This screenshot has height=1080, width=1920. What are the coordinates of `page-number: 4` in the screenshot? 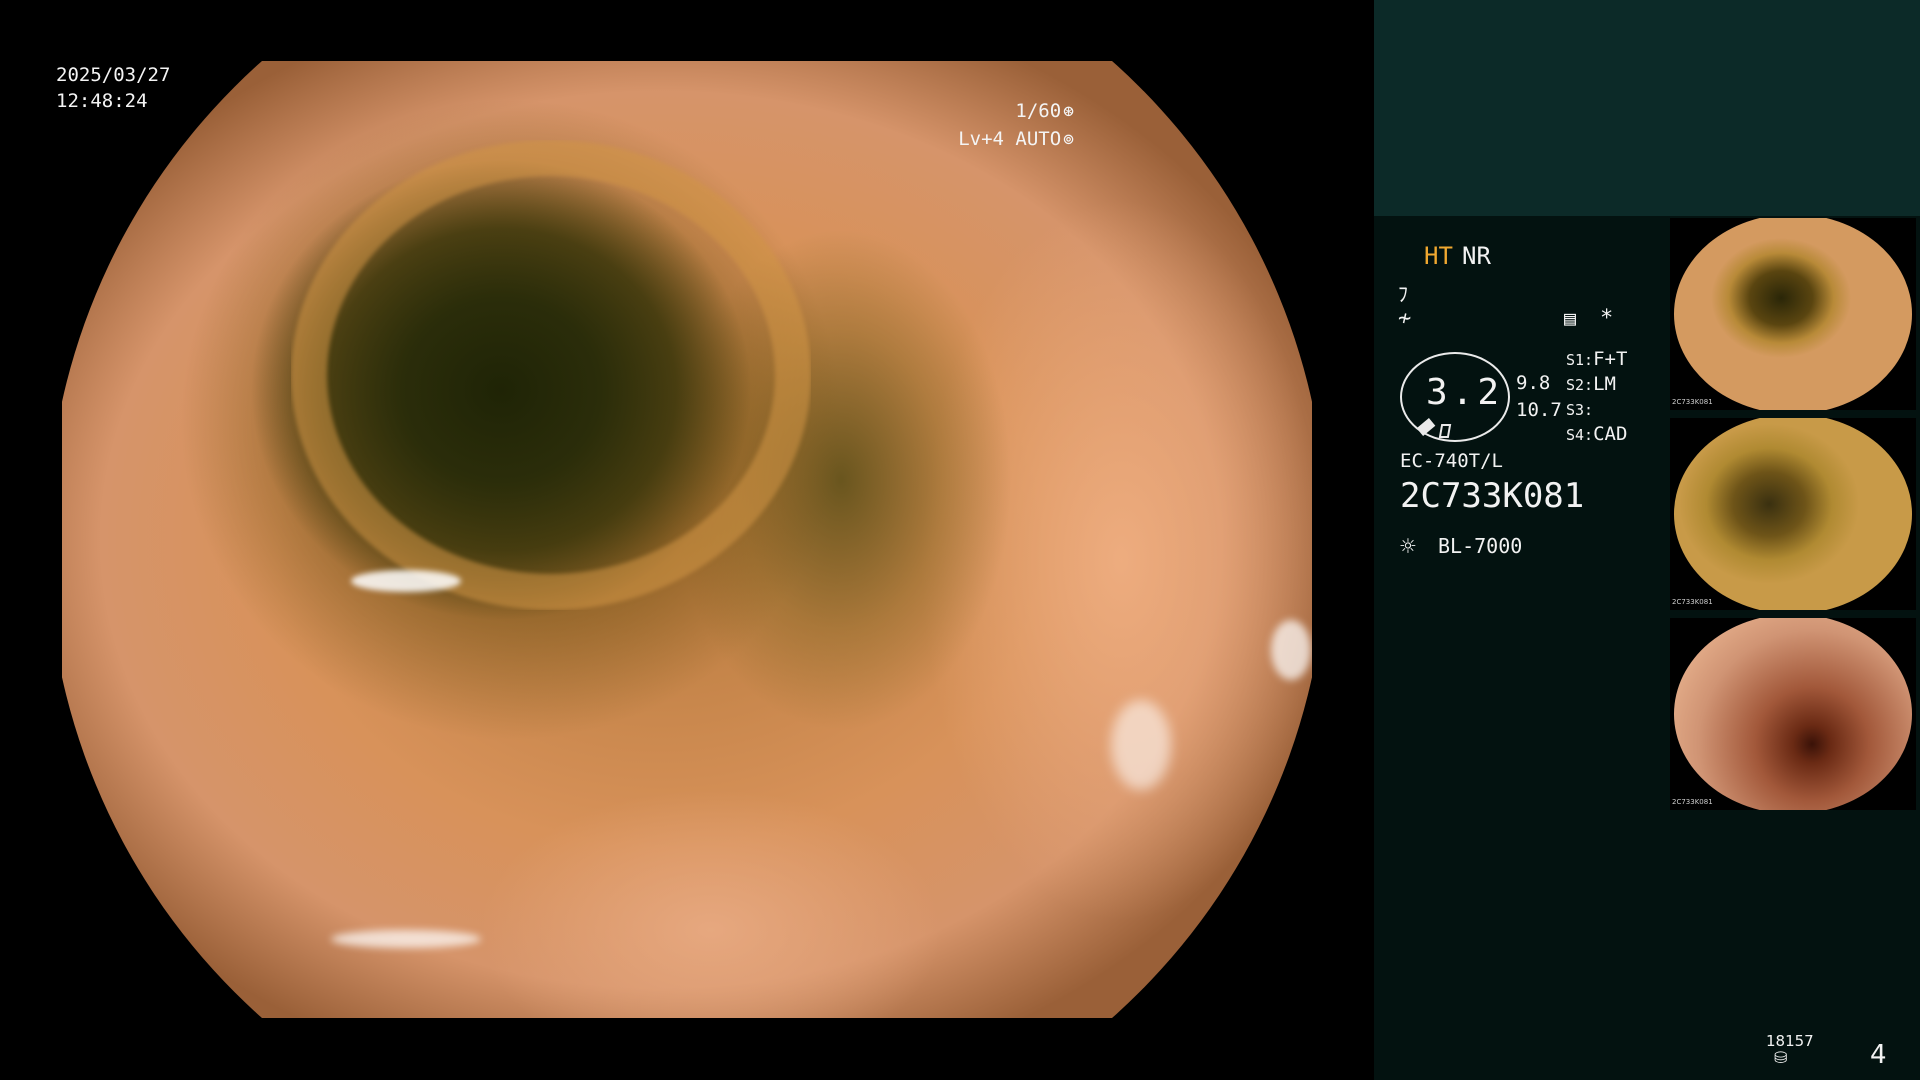 It's located at (1878, 1055).